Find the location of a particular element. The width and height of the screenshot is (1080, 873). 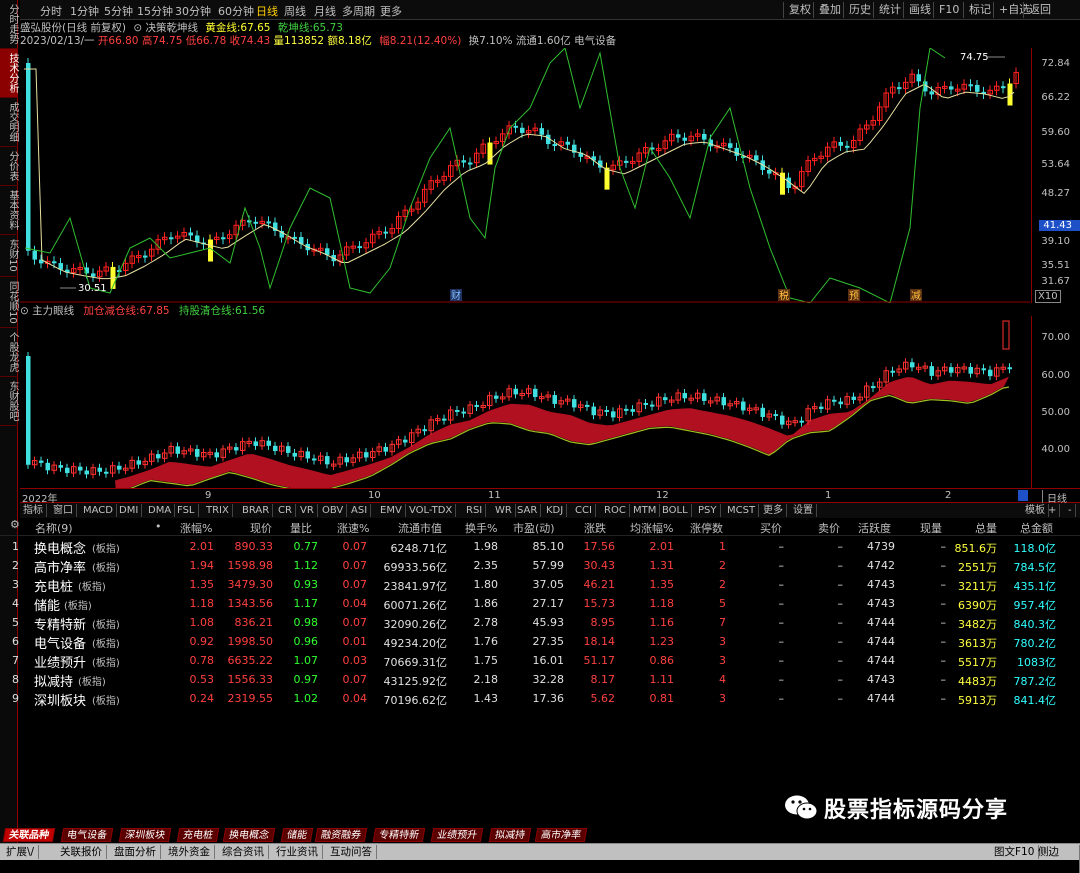

indicator-tab-5: FSL is located at coordinates (186, 510).